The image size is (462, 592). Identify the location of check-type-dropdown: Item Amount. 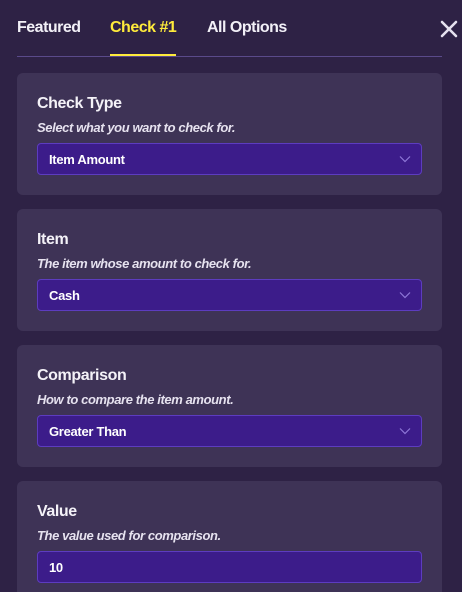
(229, 159).